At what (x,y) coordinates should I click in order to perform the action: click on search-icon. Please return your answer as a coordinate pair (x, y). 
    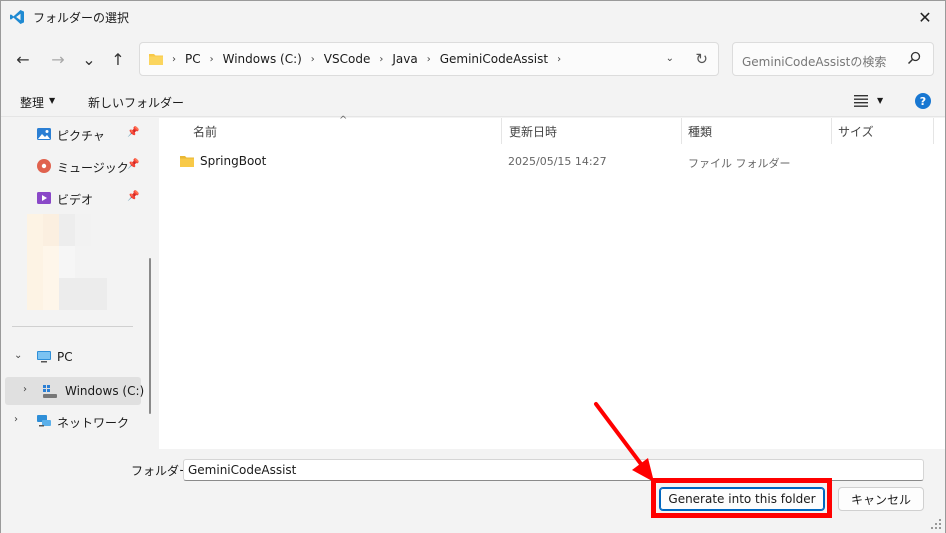
    Looking at the image, I should click on (914, 58).